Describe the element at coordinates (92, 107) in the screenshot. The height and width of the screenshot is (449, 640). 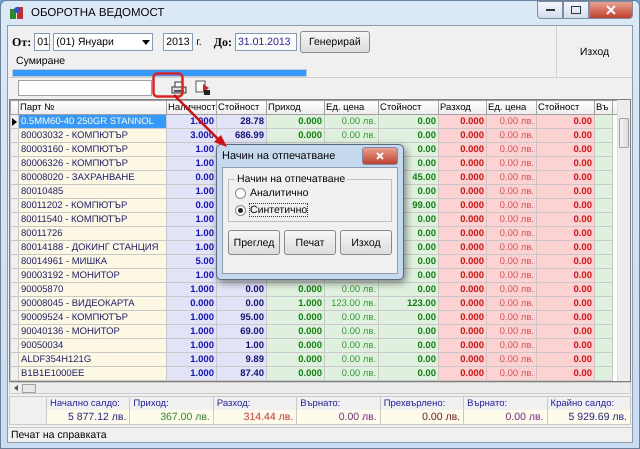
I see `column-header: Парт №` at that location.